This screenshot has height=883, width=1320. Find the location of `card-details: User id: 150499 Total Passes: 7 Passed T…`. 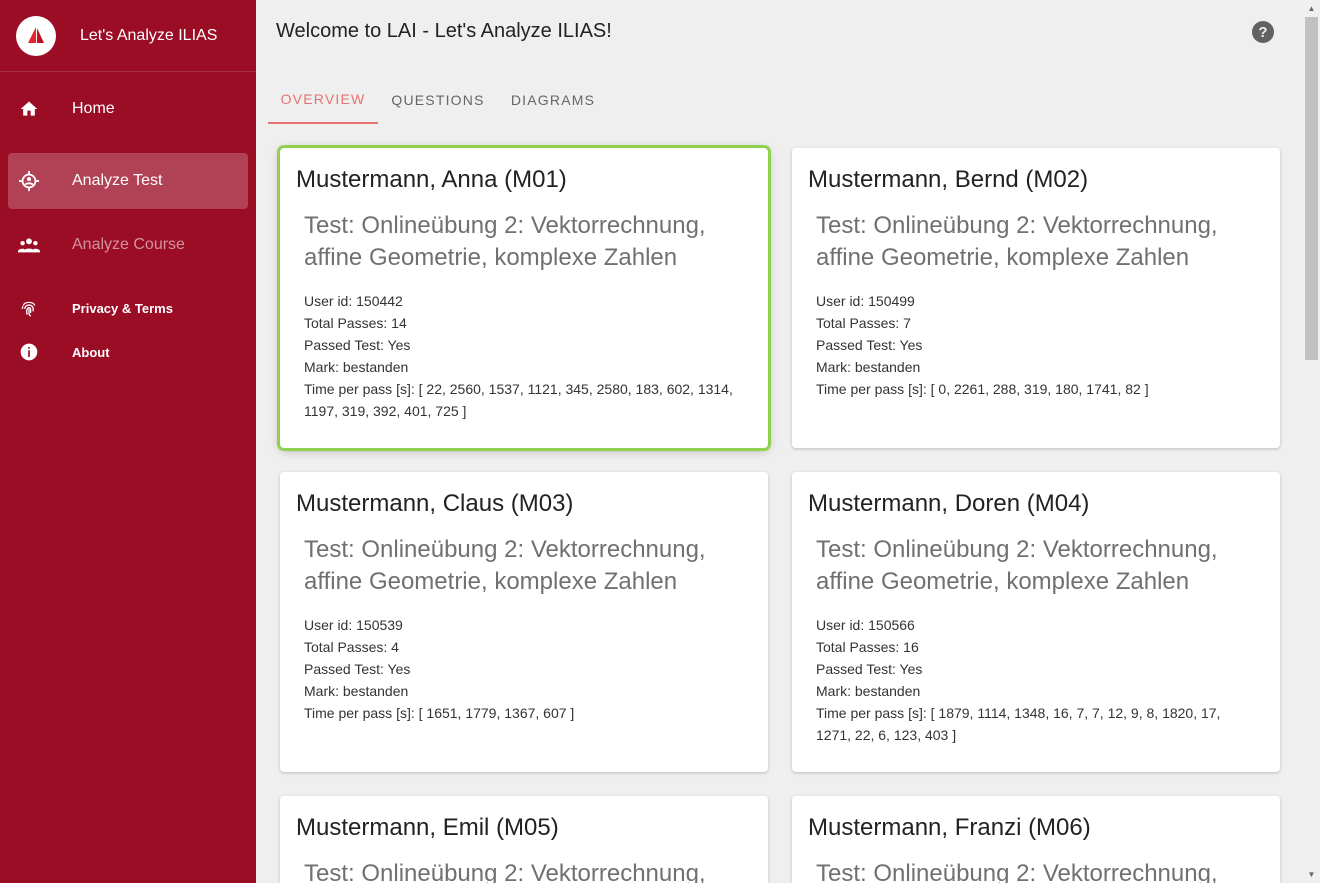

card-details: User id: 150499 Total Passes: 7 Passed T… is located at coordinates (1036, 345).